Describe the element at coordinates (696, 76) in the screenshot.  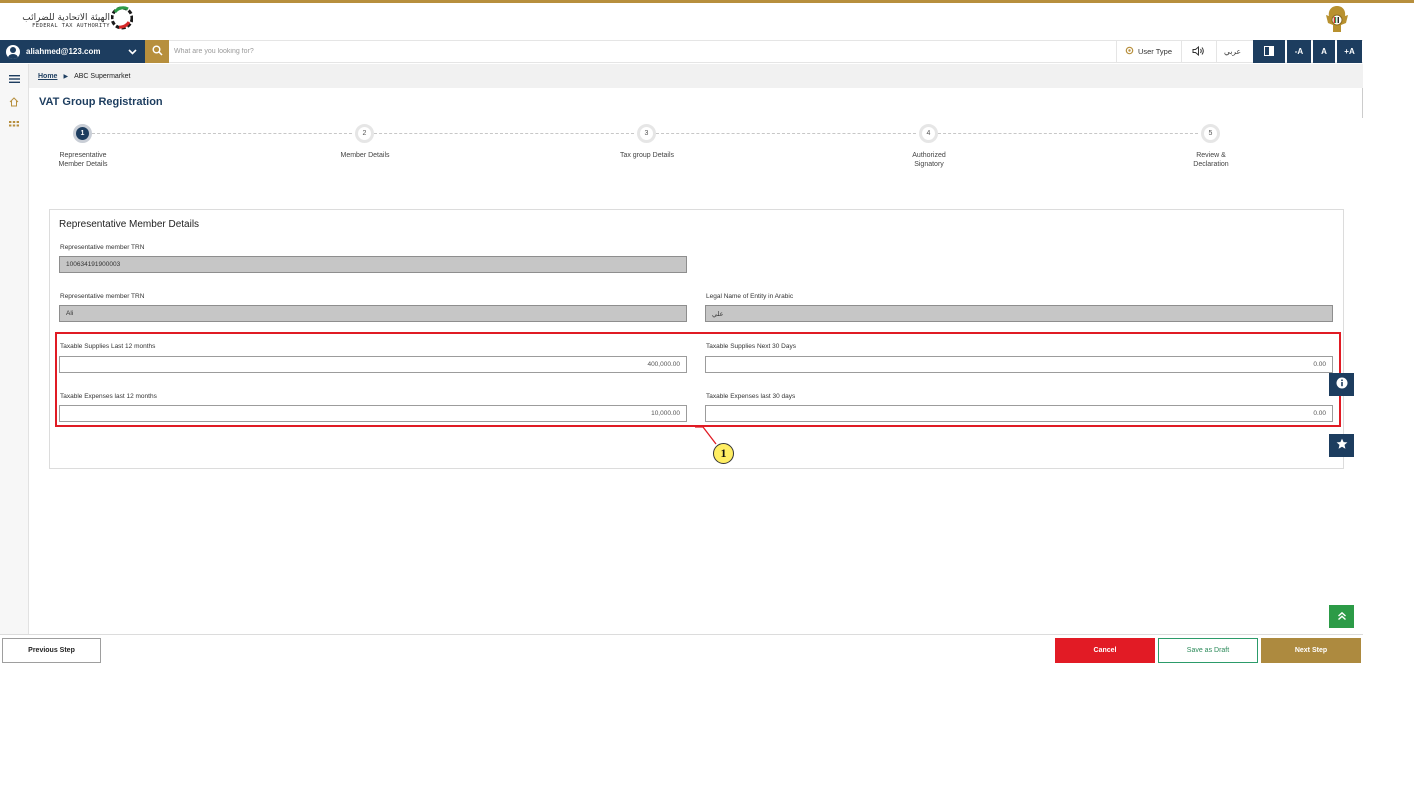
I see `breadcrumb: Home ▶ ABC Supermarket` at that location.